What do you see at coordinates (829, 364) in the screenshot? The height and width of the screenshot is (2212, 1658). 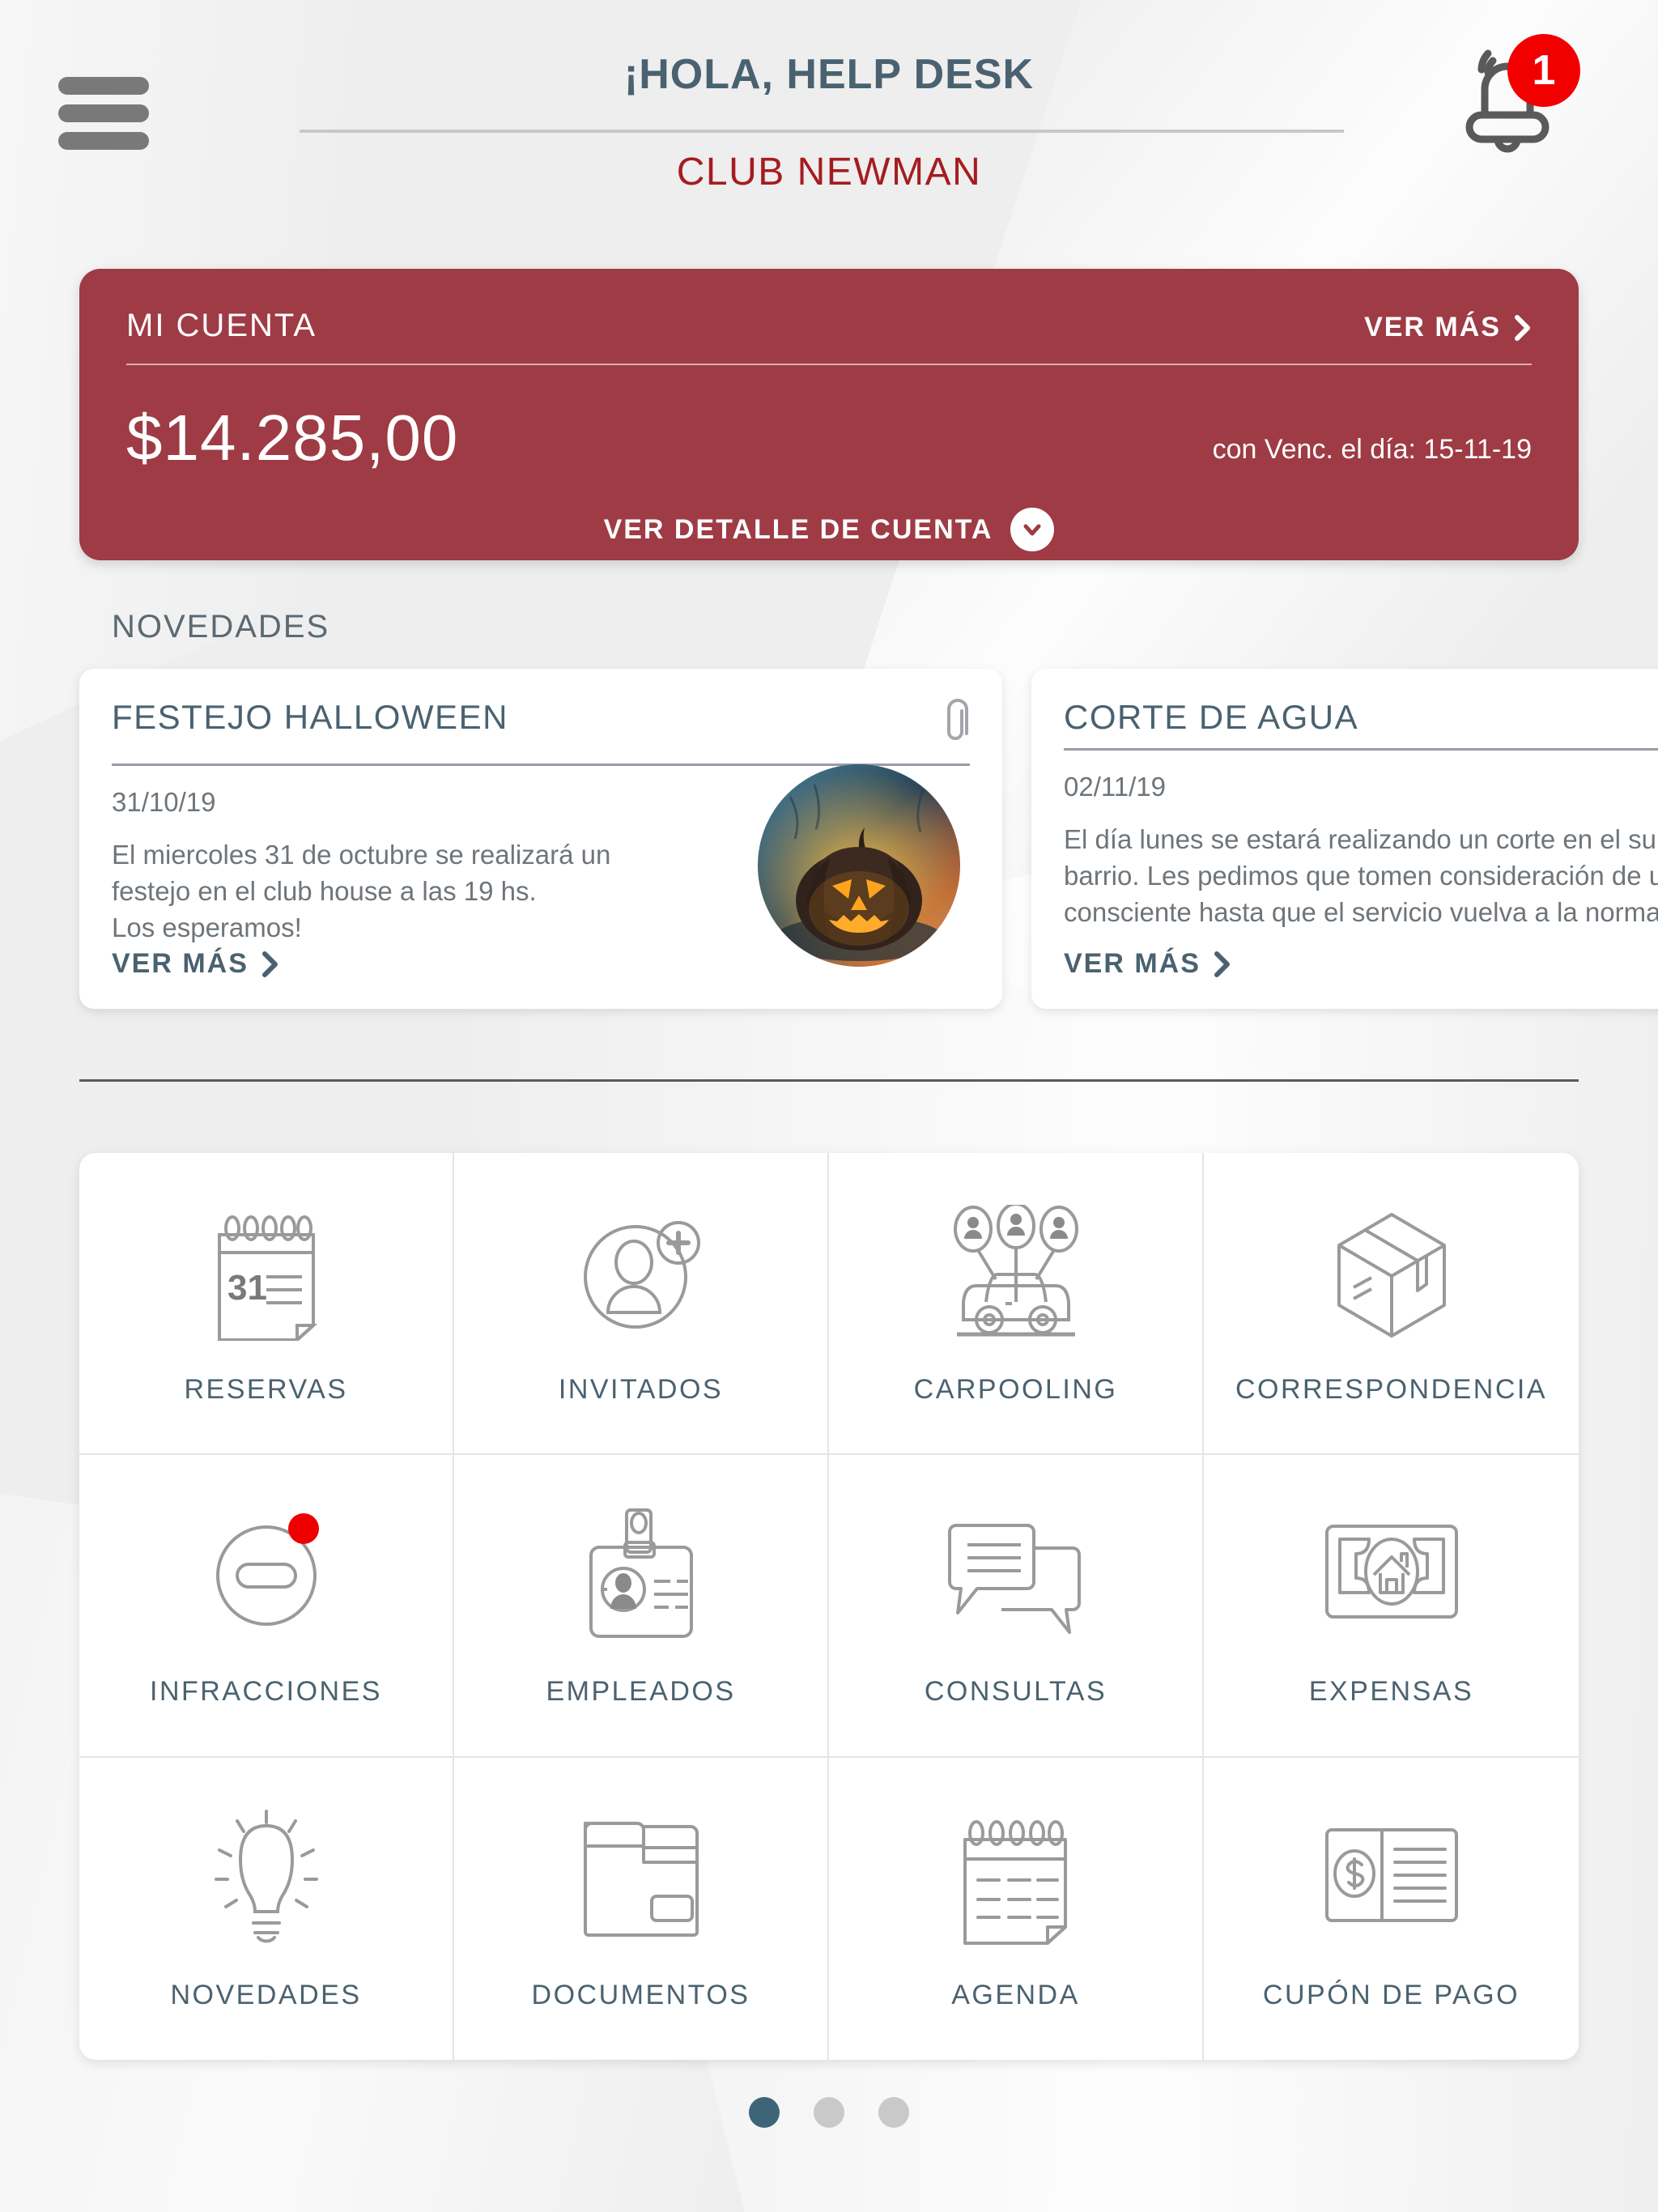 I see `account-card-divider` at bounding box center [829, 364].